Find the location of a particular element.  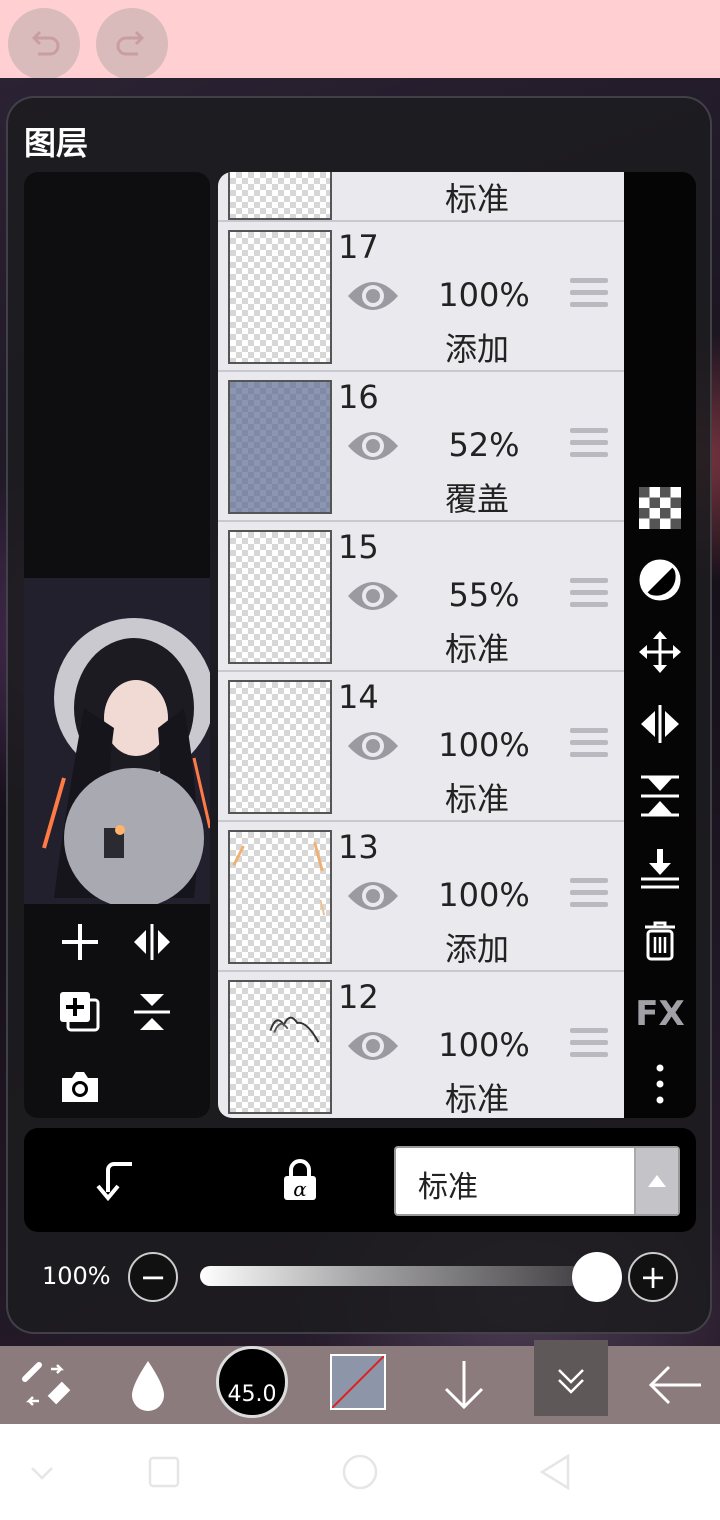

panel-title: 图层 is located at coordinates (56, 143).